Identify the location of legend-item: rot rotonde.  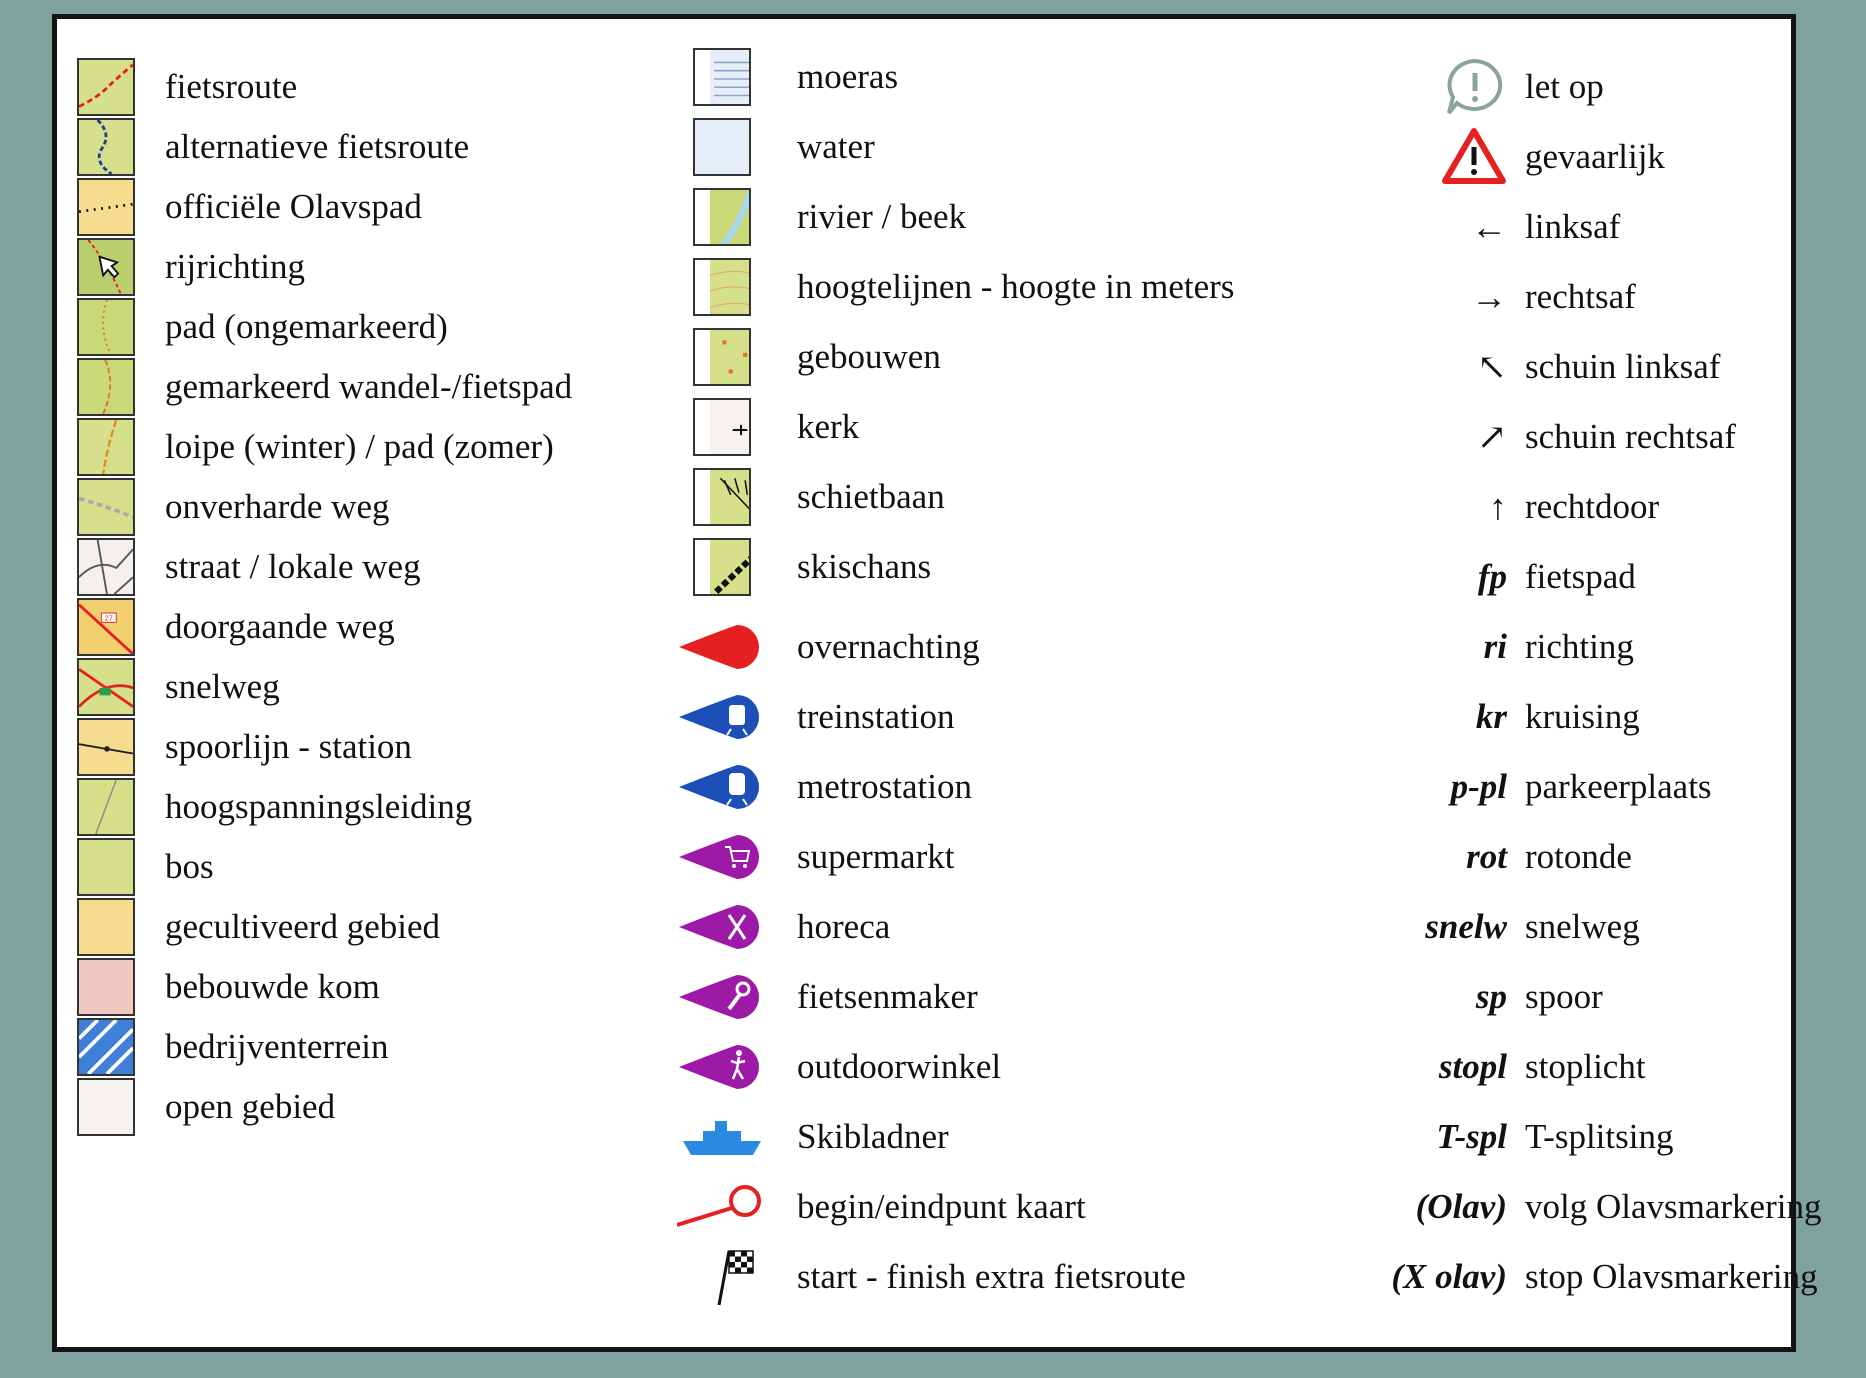
(1484, 857).